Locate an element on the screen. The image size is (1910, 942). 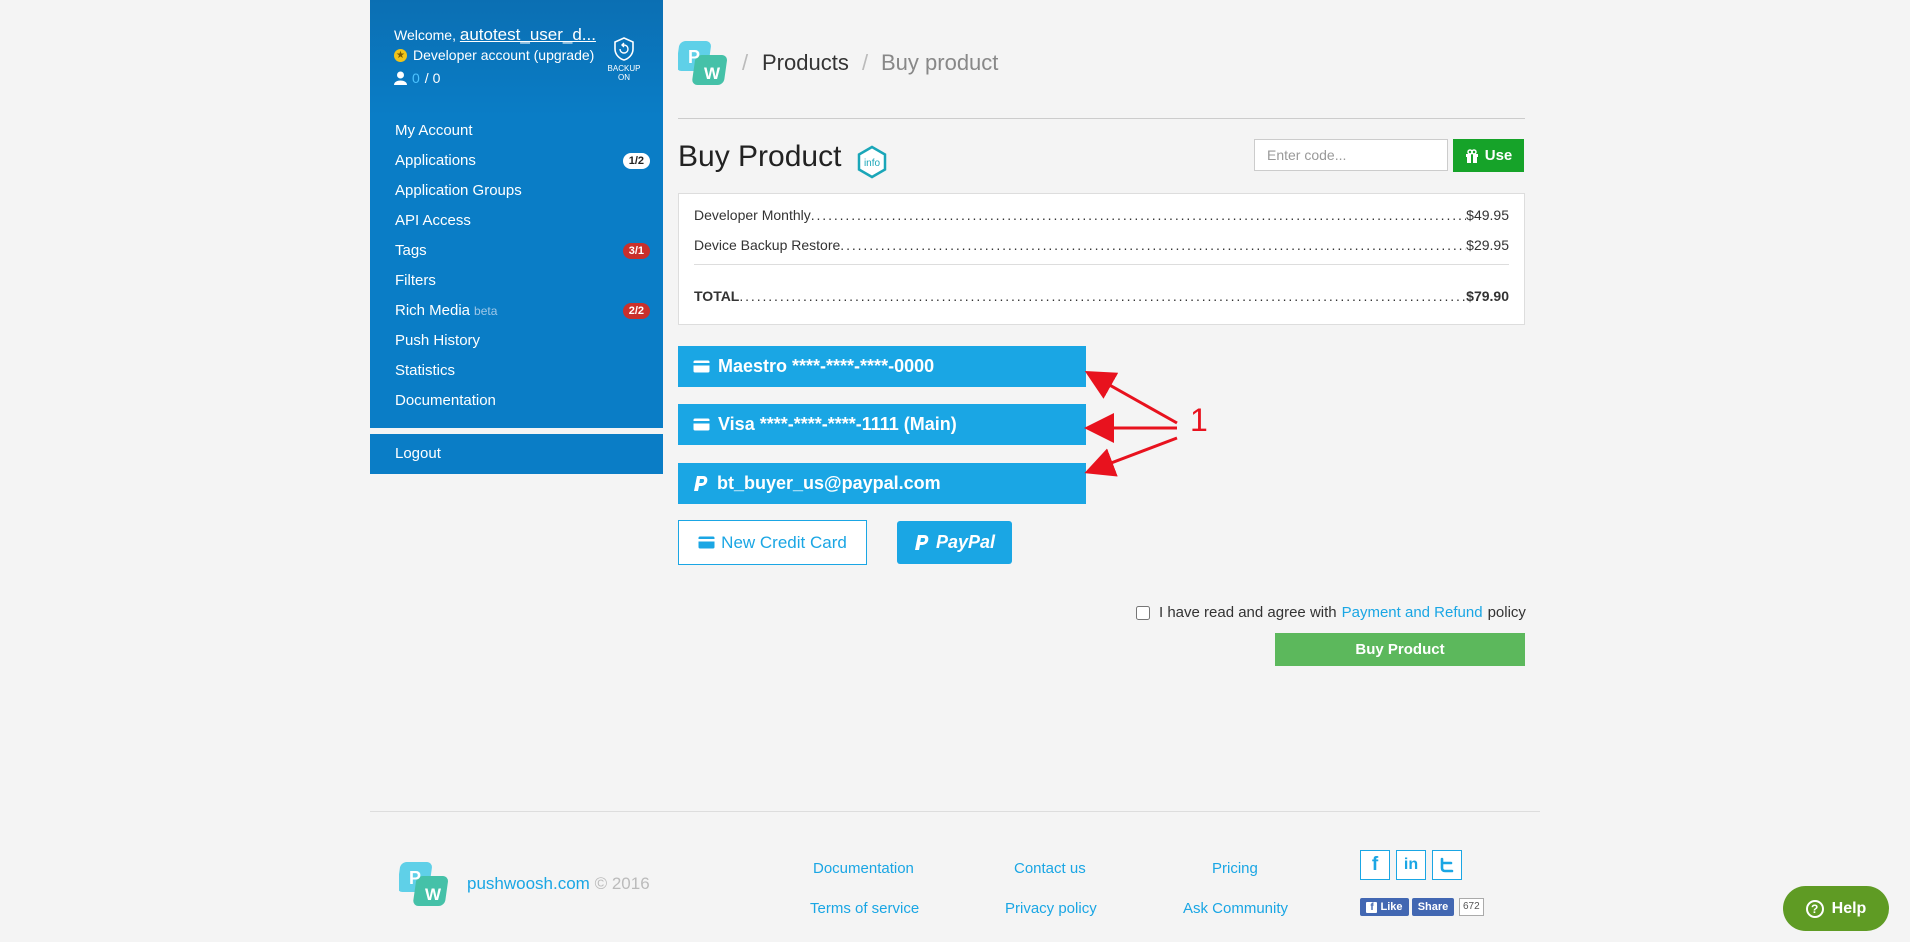
footer-link-terms: Terms of service is located at coordinates (864, 908).